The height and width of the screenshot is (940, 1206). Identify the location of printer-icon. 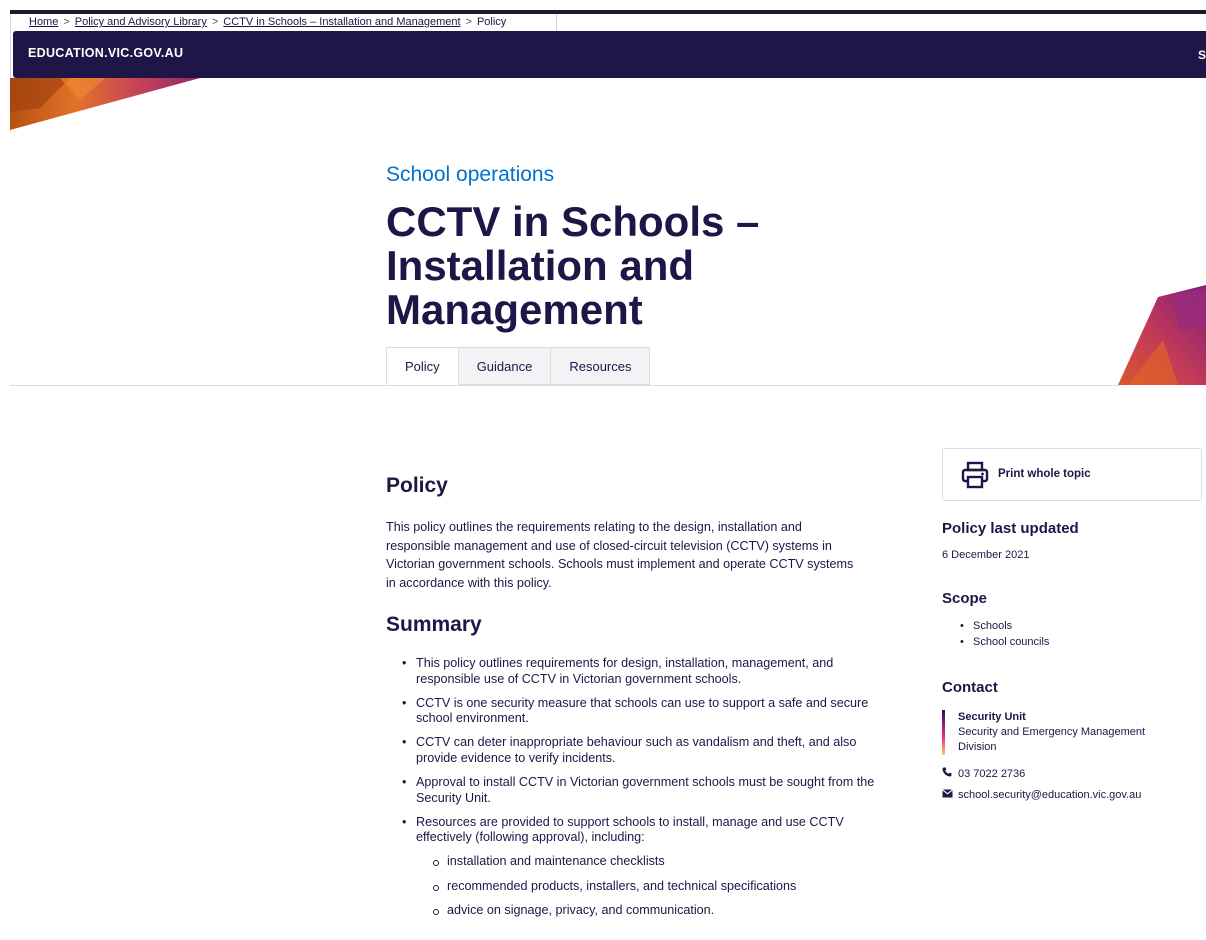
(975, 475).